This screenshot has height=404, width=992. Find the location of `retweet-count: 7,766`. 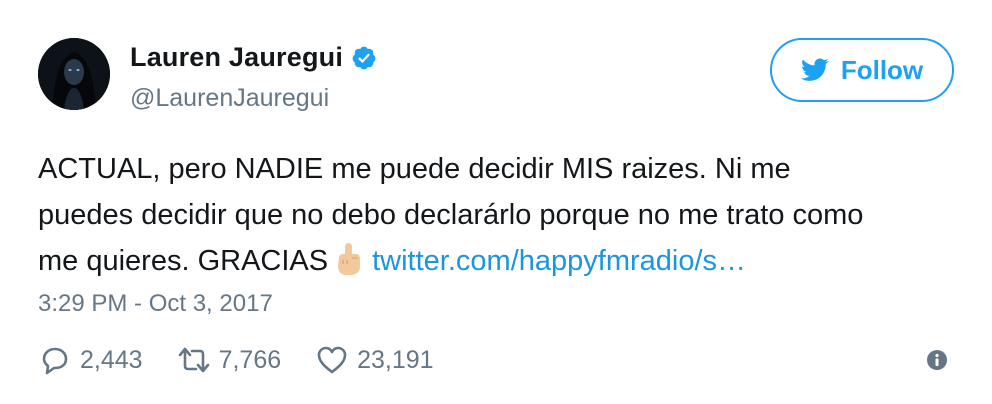

retweet-count: 7,766 is located at coordinates (250, 359).